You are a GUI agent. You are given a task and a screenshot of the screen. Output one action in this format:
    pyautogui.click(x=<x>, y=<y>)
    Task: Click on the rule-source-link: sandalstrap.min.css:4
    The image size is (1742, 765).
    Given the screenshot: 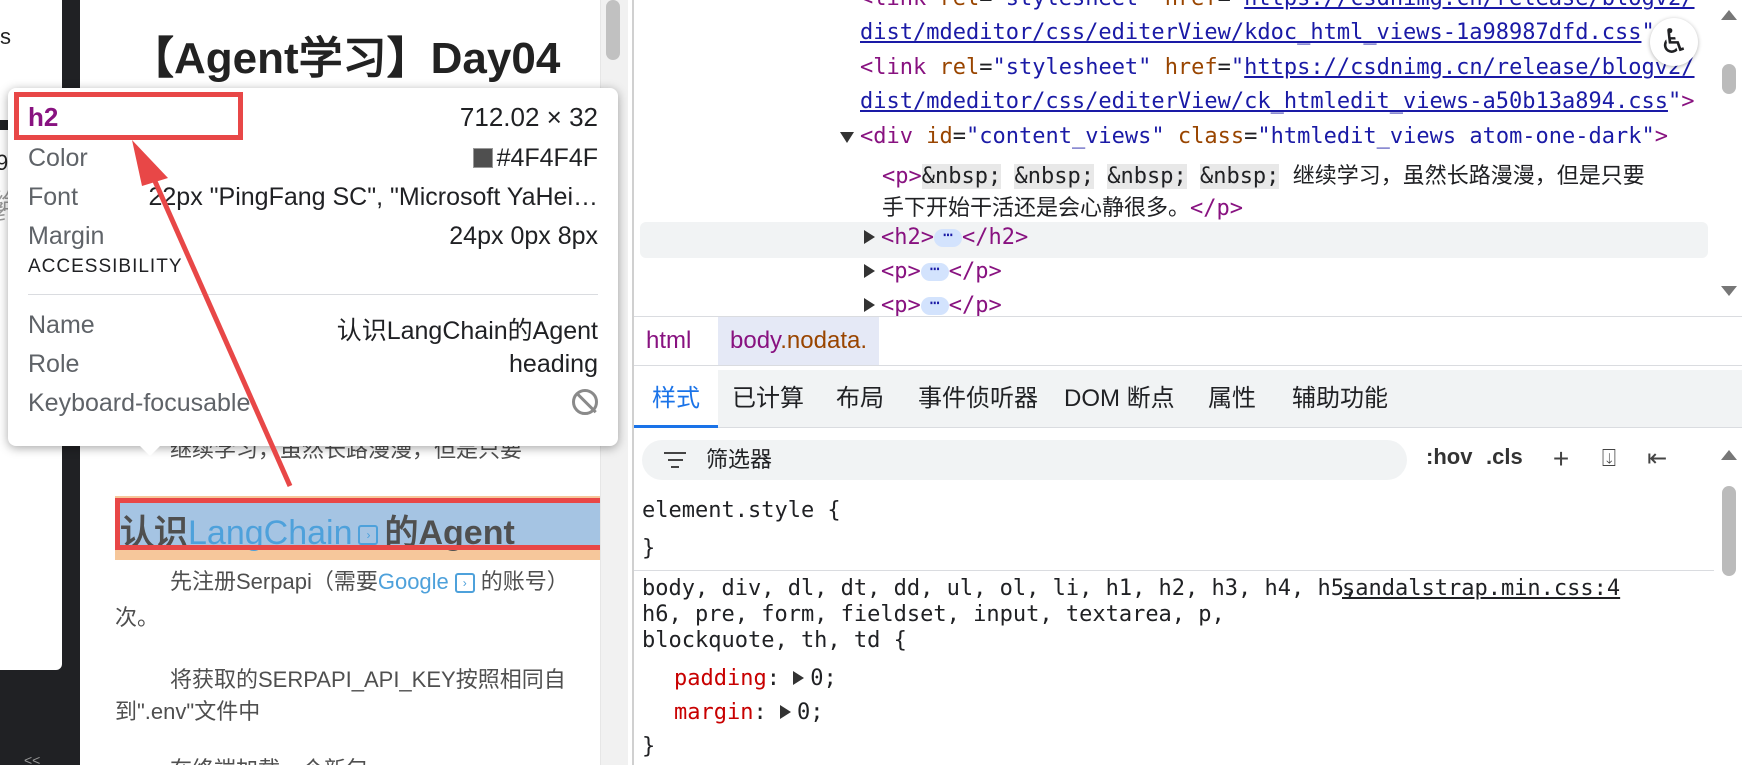 What is the action you would take?
    pyautogui.click(x=1481, y=588)
    